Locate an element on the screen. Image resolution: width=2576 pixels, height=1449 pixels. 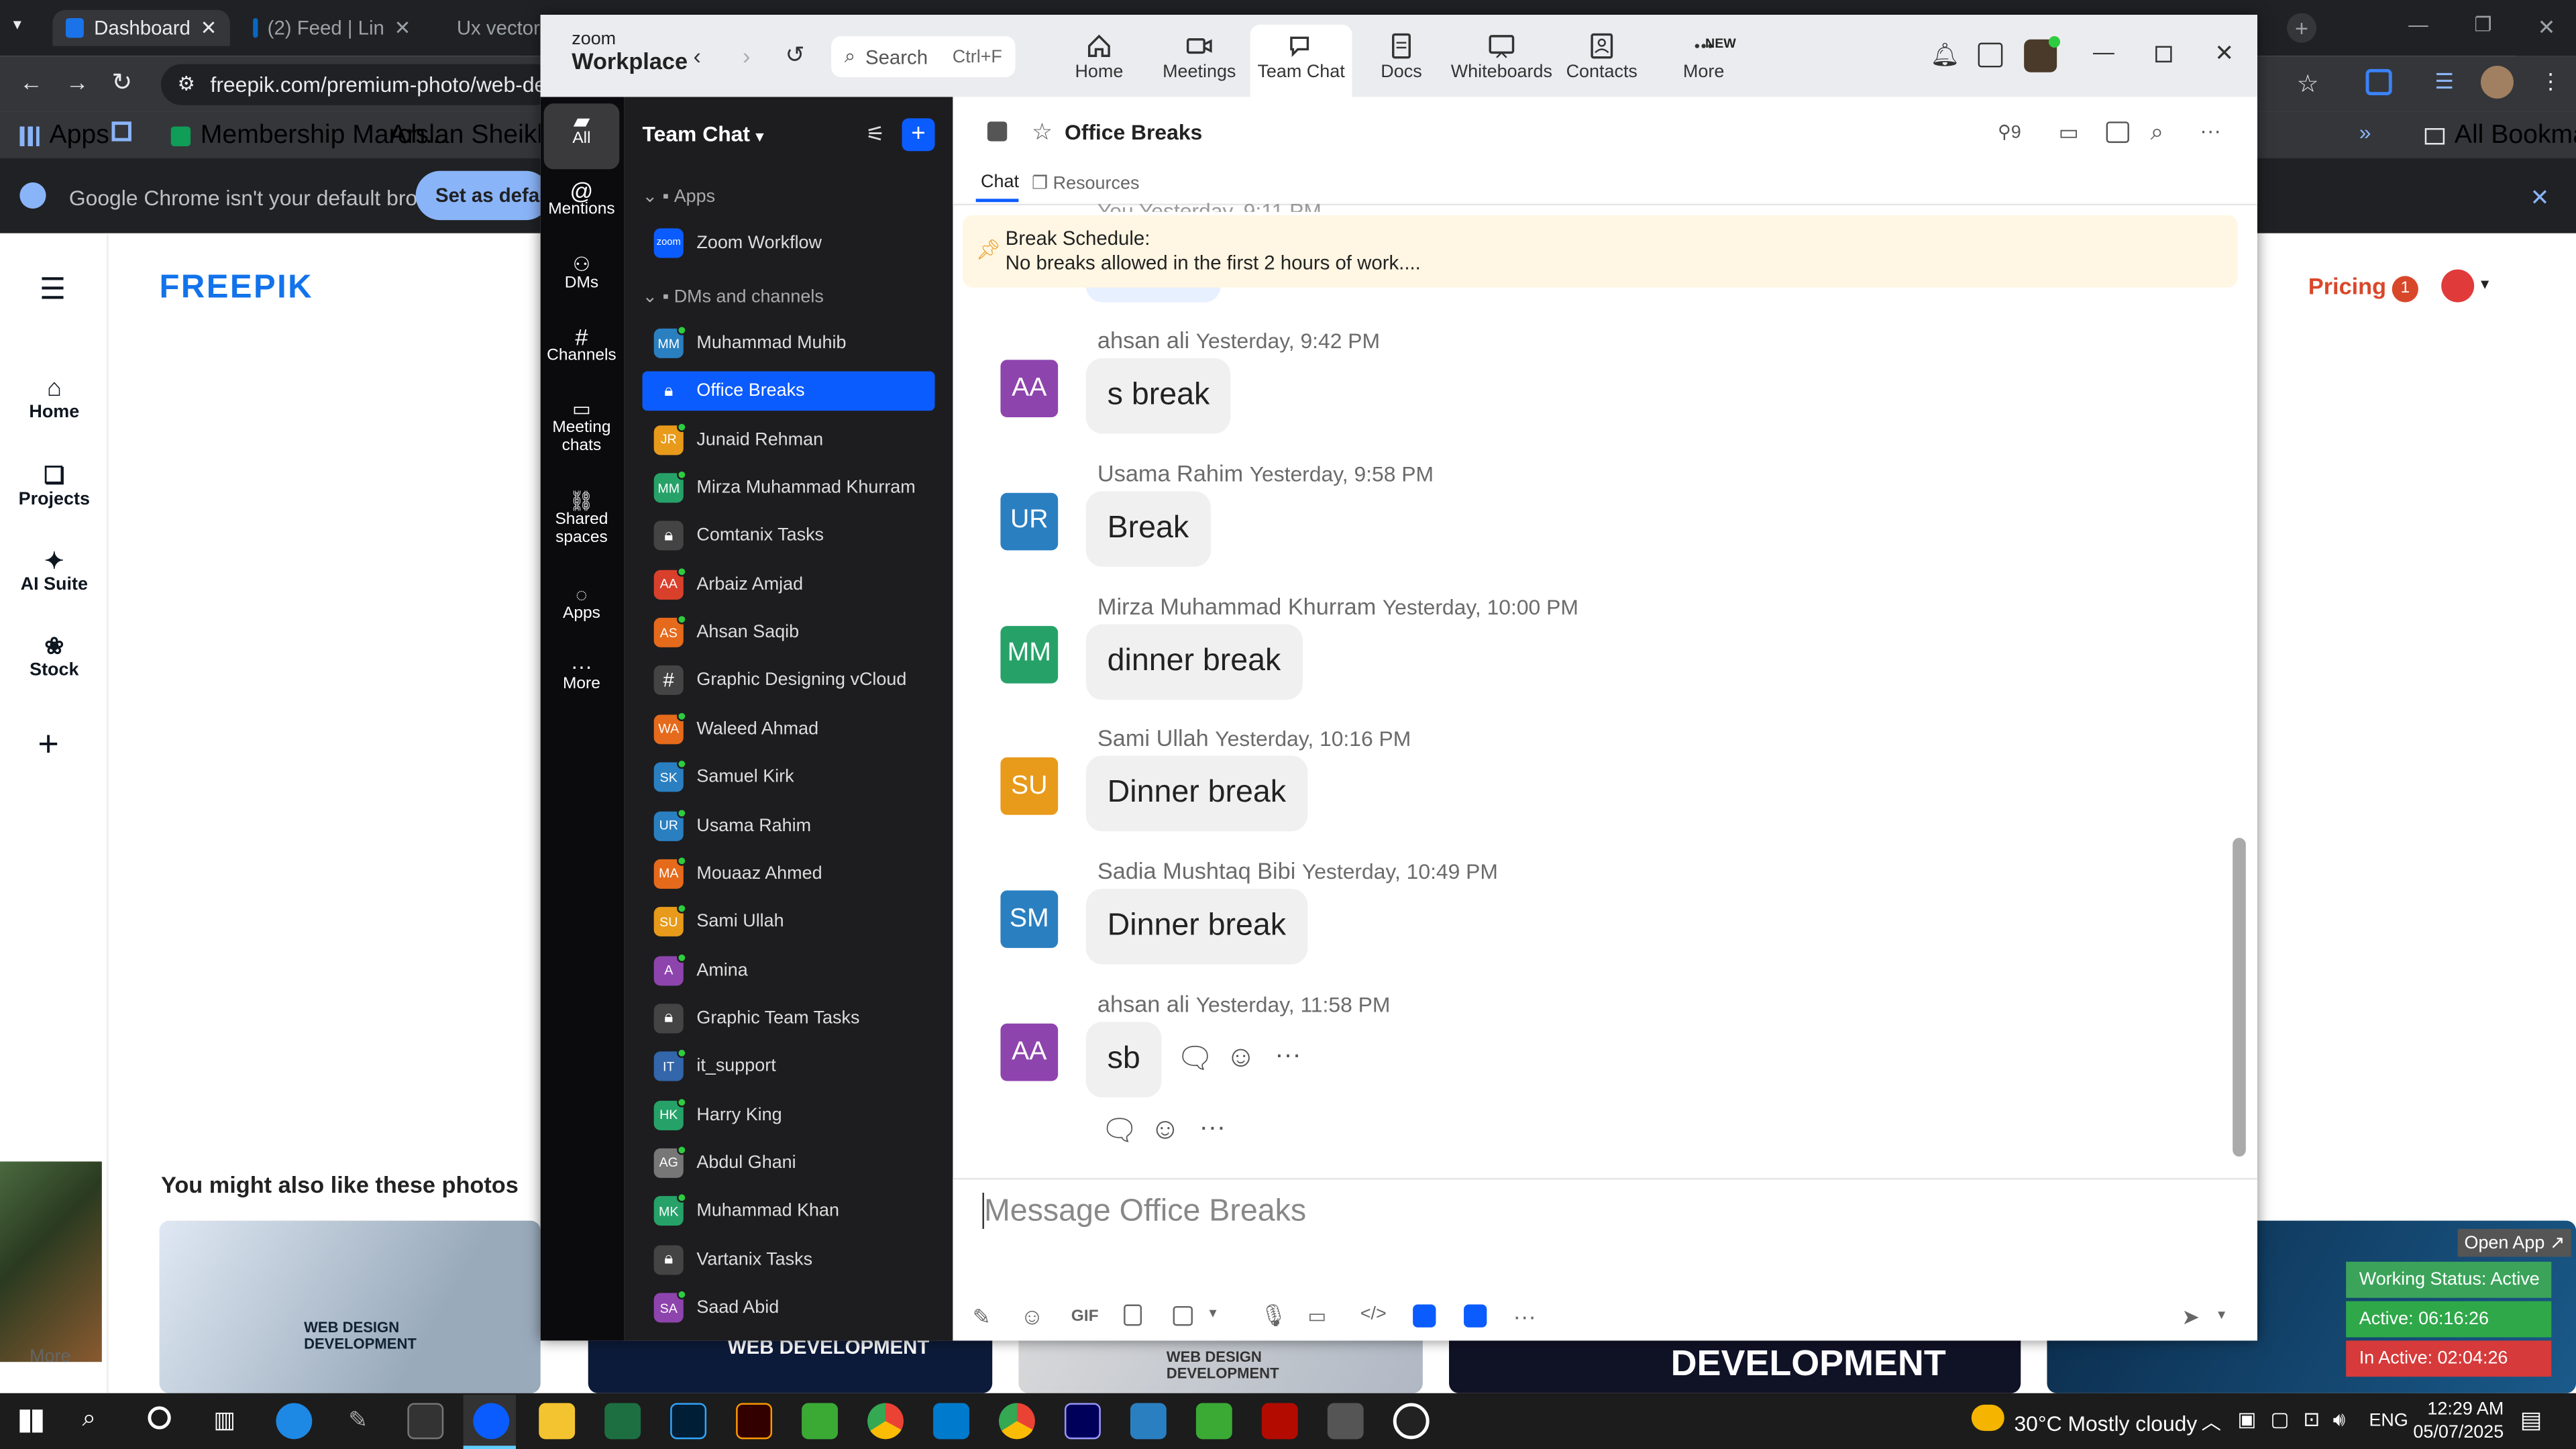
search-chat-icon: ⌕ is located at coordinates (2157, 132).